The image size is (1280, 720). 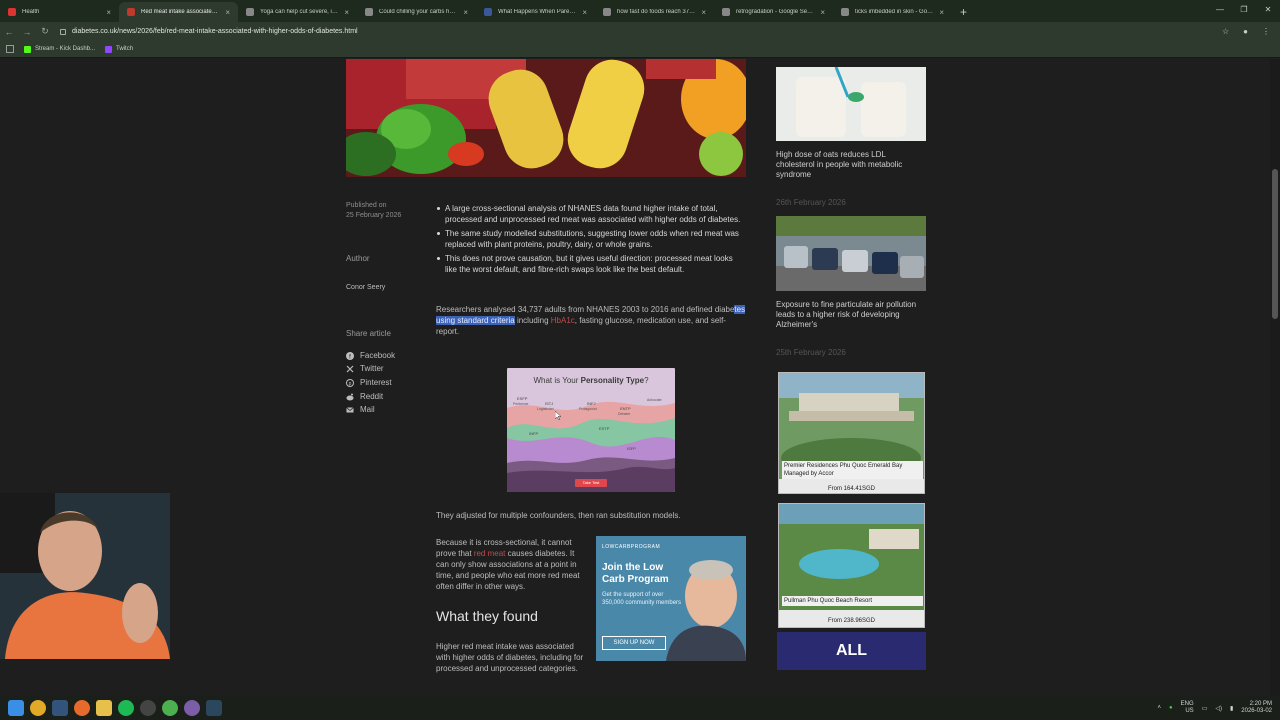 What do you see at coordinates (1256, 711) in the screenshot?
I see `clock-date: 2026-03-02` at bounding box center [1256, 711].